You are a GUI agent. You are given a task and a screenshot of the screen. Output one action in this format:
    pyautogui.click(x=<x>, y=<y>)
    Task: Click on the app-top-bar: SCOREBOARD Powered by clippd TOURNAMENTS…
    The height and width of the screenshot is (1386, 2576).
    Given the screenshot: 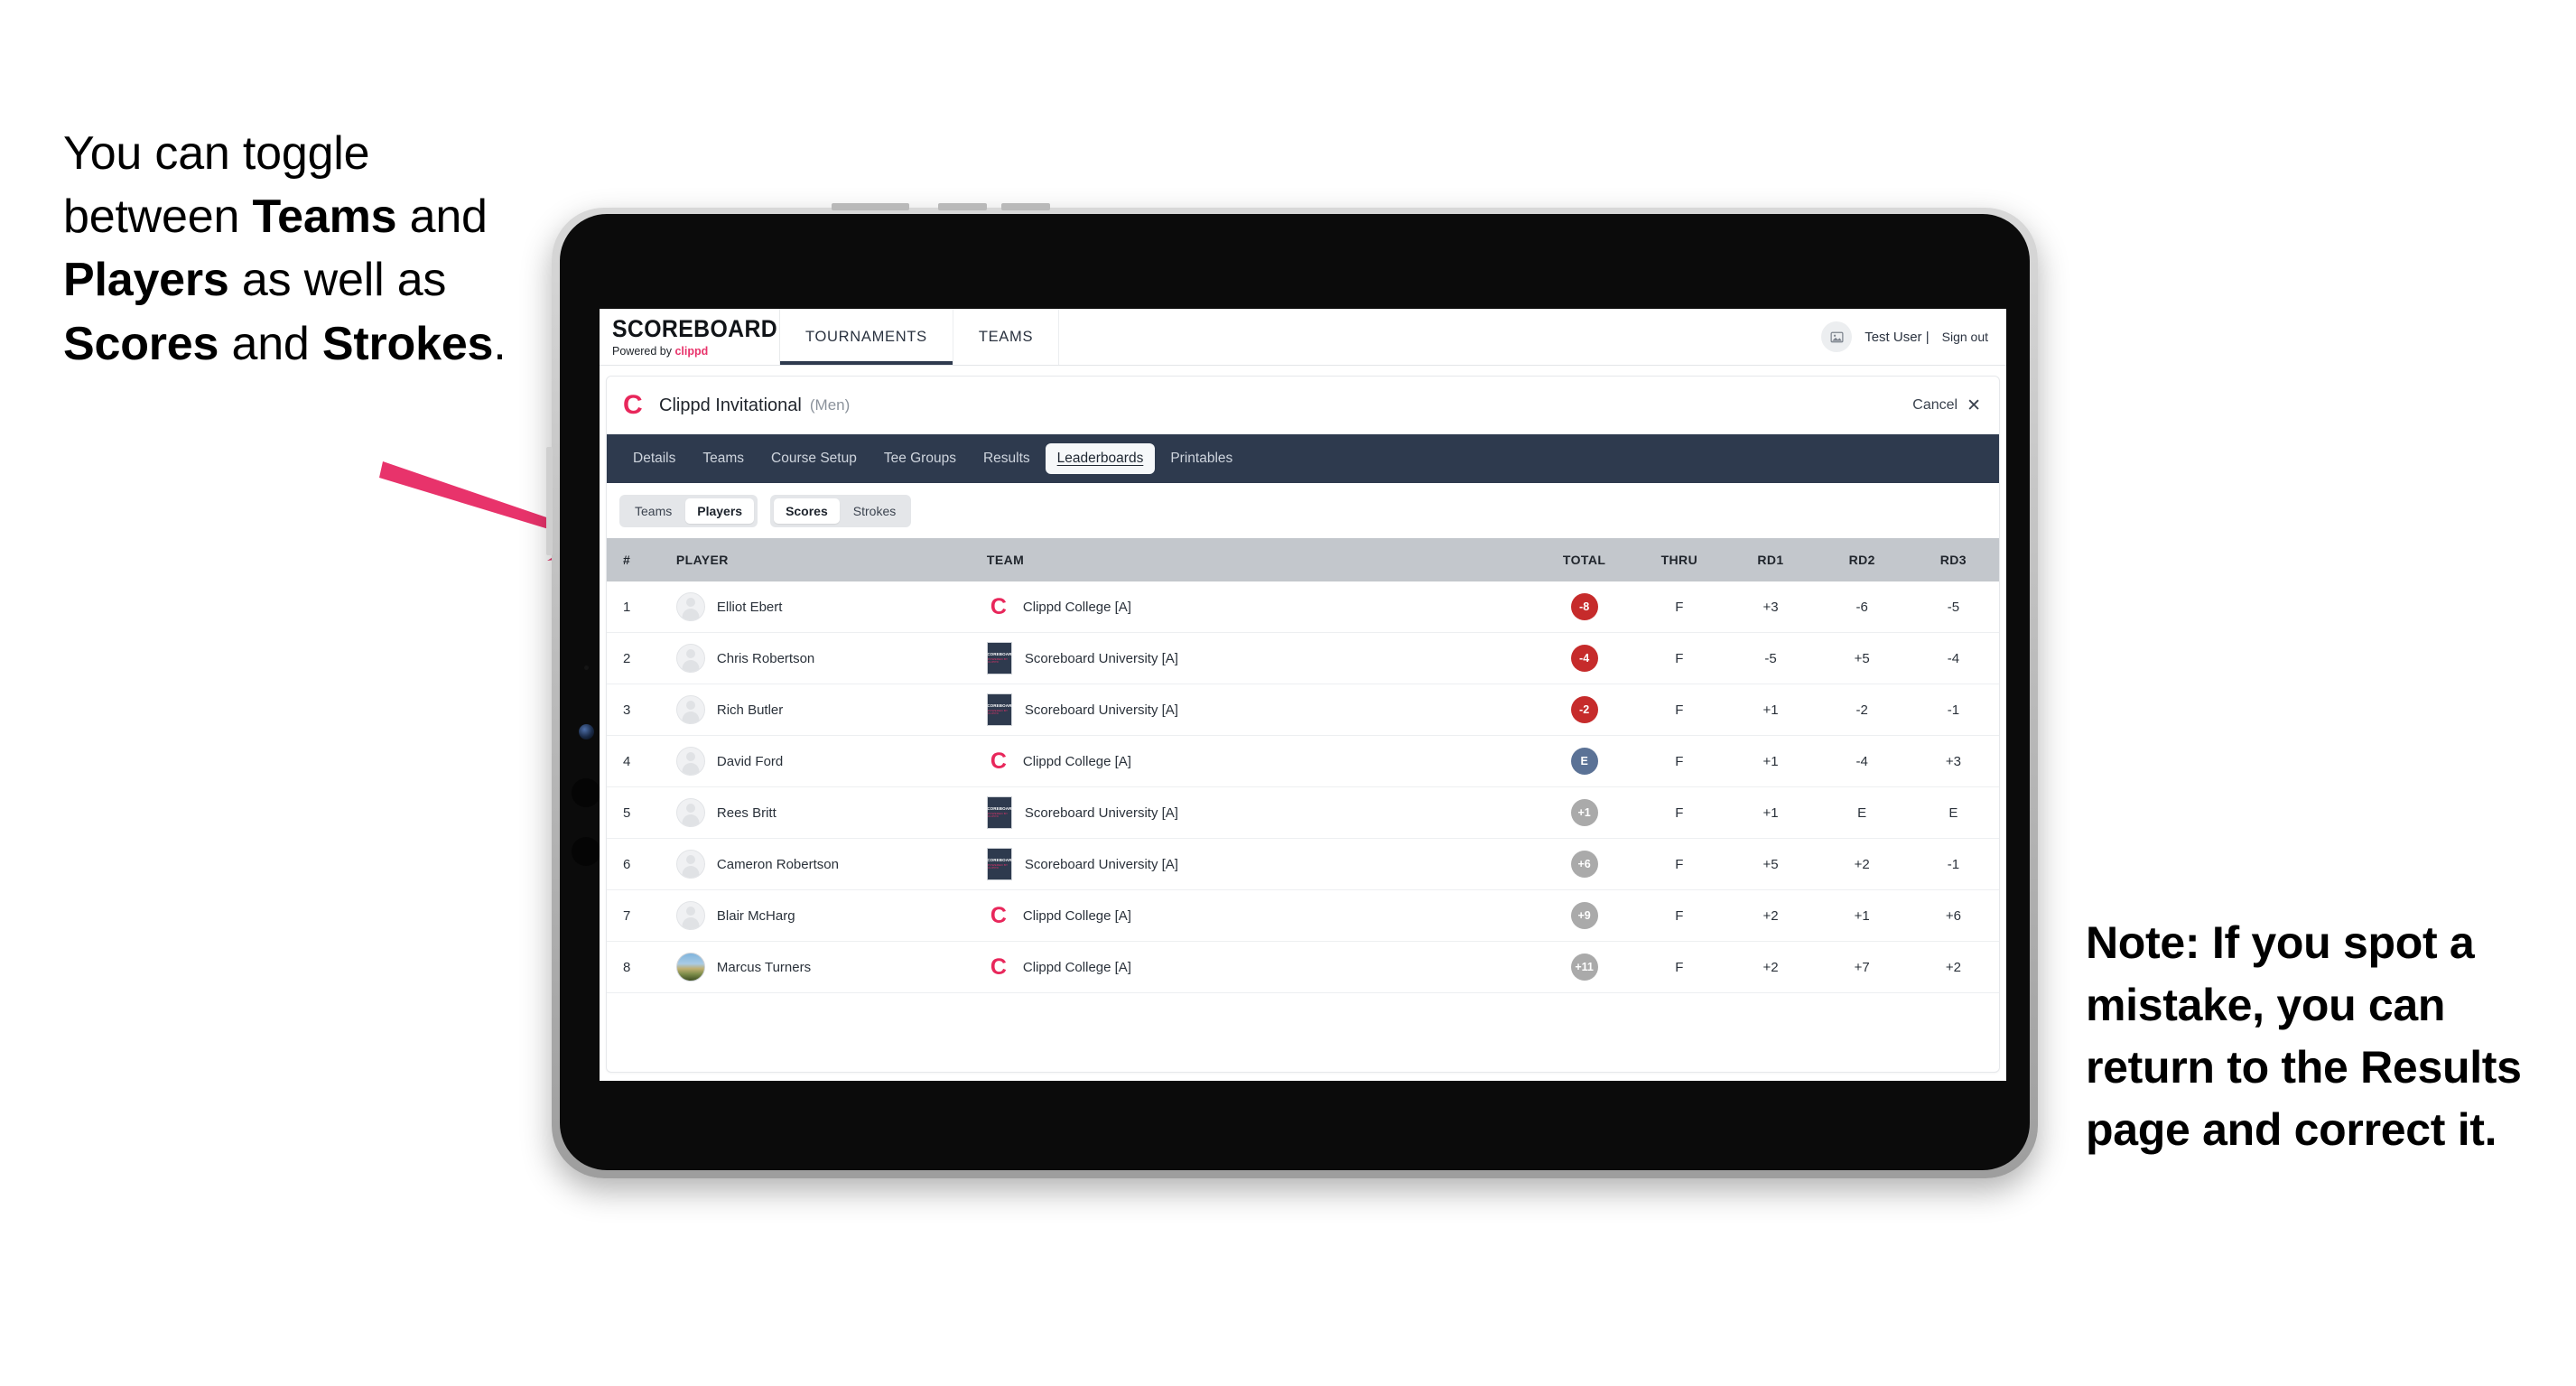 What is the action you would take?
    pyautogui.click(x=1303, y=337)
    